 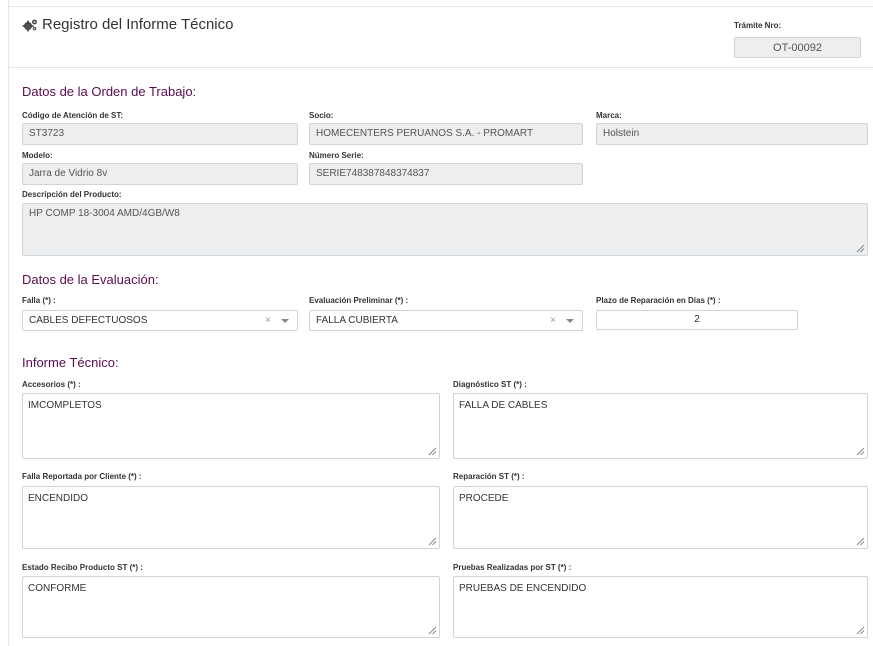 I want to click on estado-recibo-label: Estado Recibo Producto ST (*) :, so click(x=82, y=567).